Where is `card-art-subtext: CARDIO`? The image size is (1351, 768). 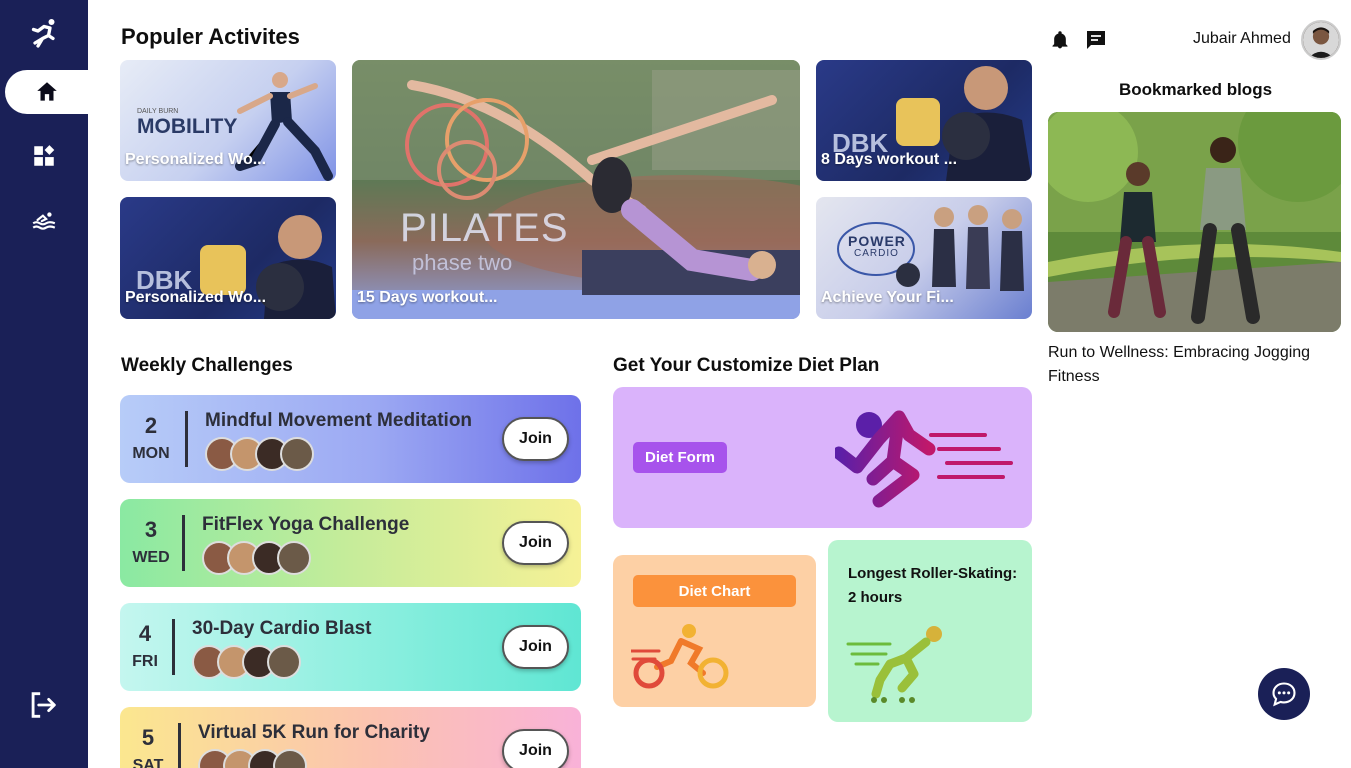 card-art-subtext: CARDIO is located at coordinates (876, 253).